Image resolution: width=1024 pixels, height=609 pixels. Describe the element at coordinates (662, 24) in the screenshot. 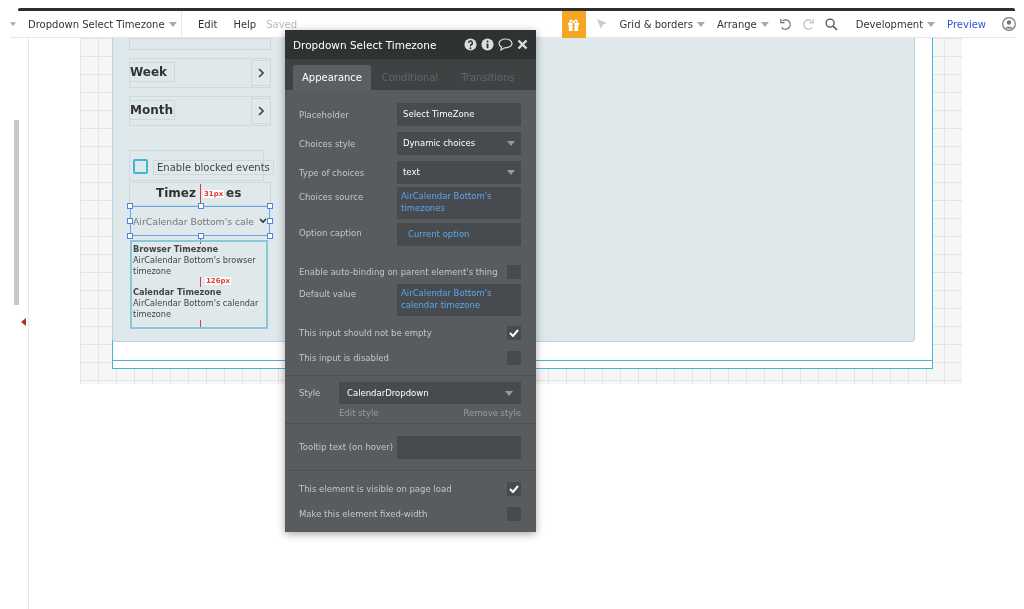

I see `toolbar-menu: Grid & borders` at that location.